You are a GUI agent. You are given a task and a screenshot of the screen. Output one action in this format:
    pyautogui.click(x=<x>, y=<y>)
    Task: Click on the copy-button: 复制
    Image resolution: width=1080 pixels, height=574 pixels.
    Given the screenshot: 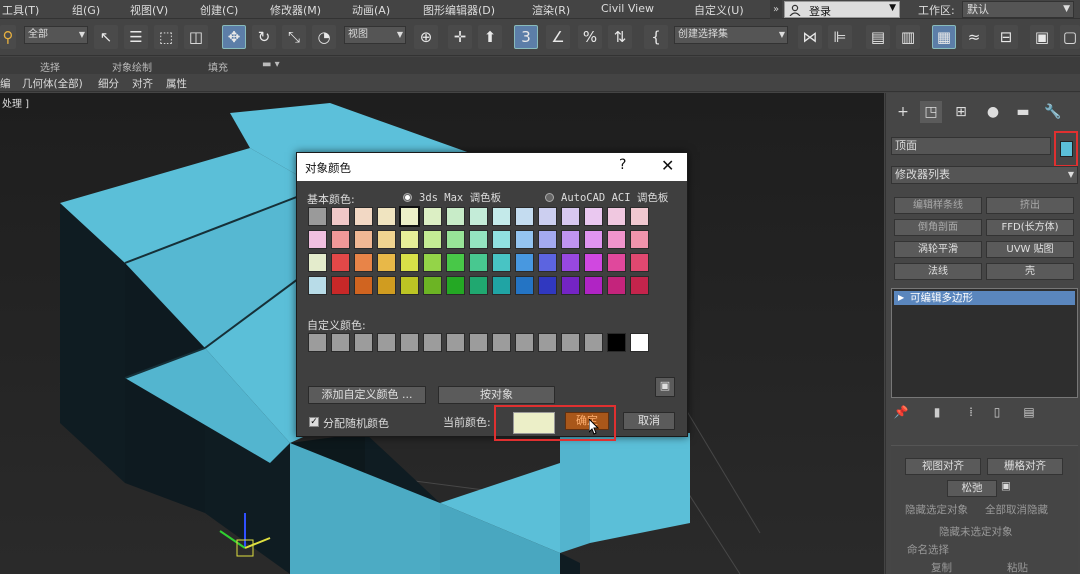 What is the action you would take?
    pyautogui.click(x=941, y=567)
    